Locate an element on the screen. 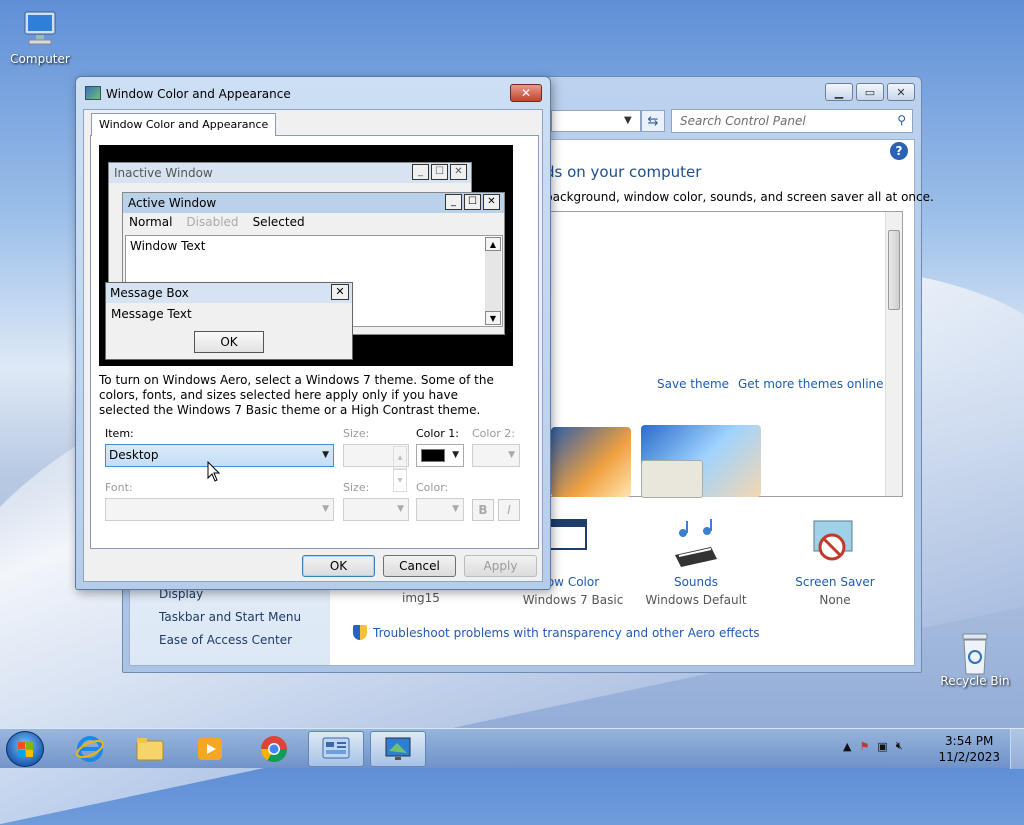 The image size is (1024, 825). menu-selected: Selected is located at coordinates (278, 222).